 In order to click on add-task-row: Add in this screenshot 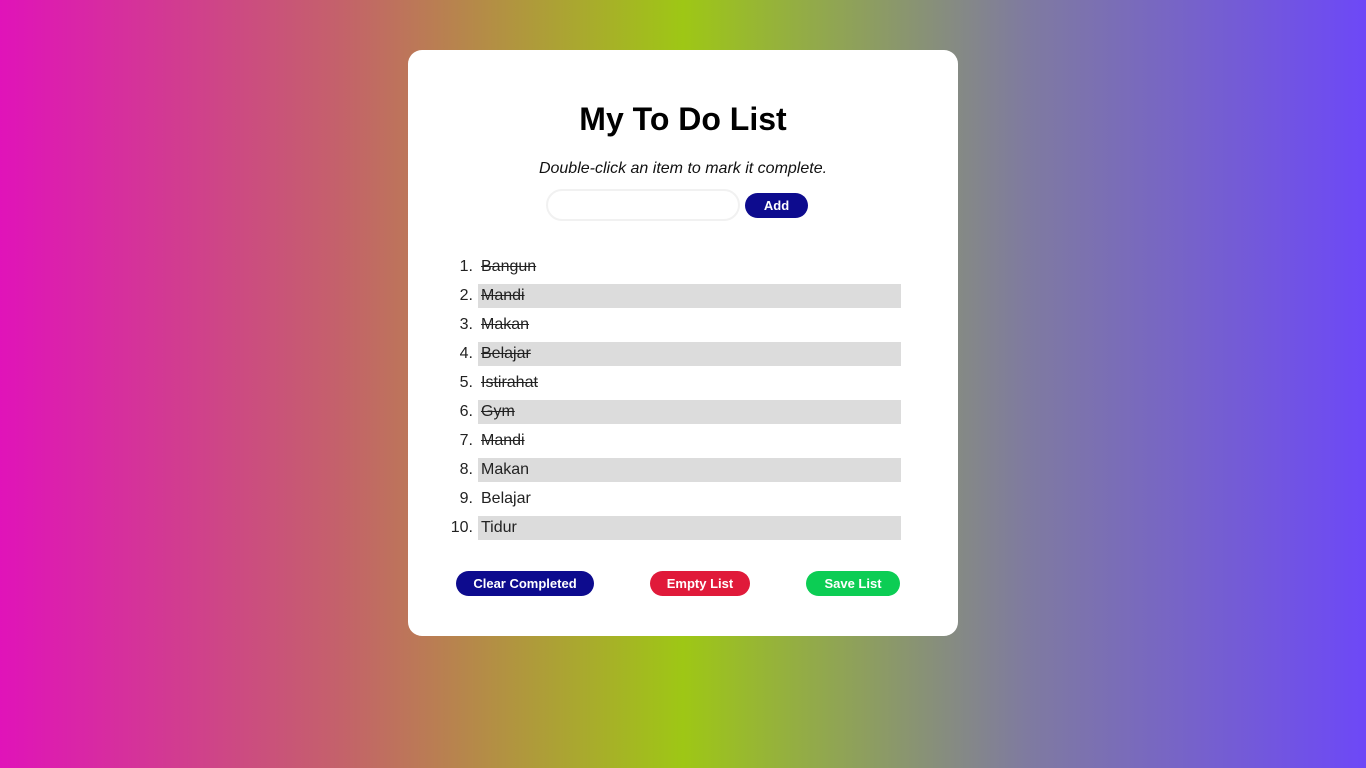, I will do `click(677, 205)`.